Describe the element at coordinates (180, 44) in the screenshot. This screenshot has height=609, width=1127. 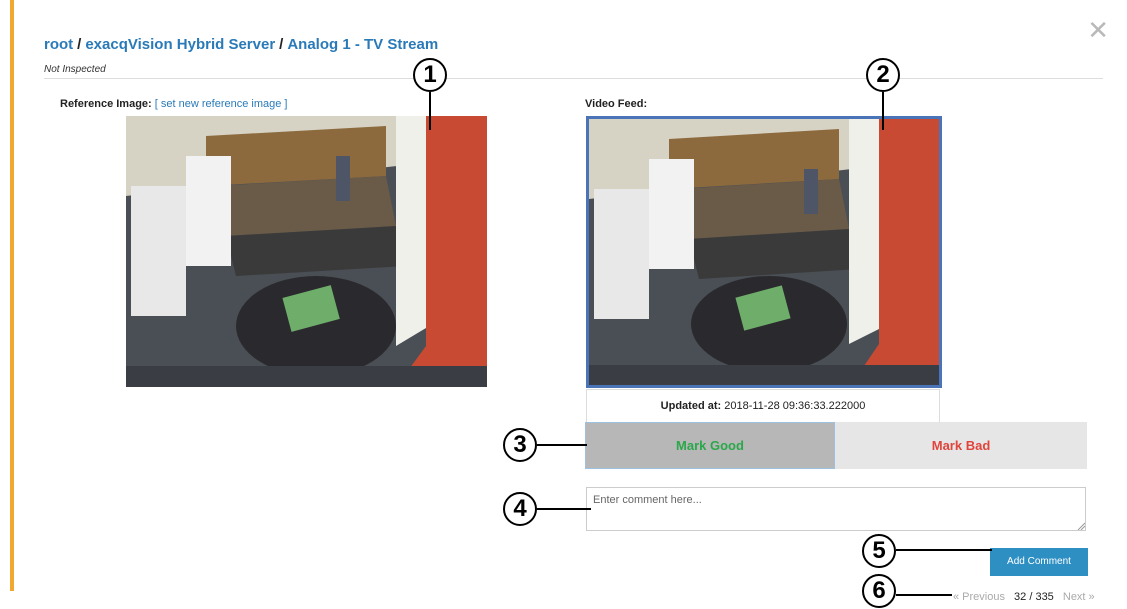
I see `breadcrumb-server: exacqVision Hybrid Server` at that location.